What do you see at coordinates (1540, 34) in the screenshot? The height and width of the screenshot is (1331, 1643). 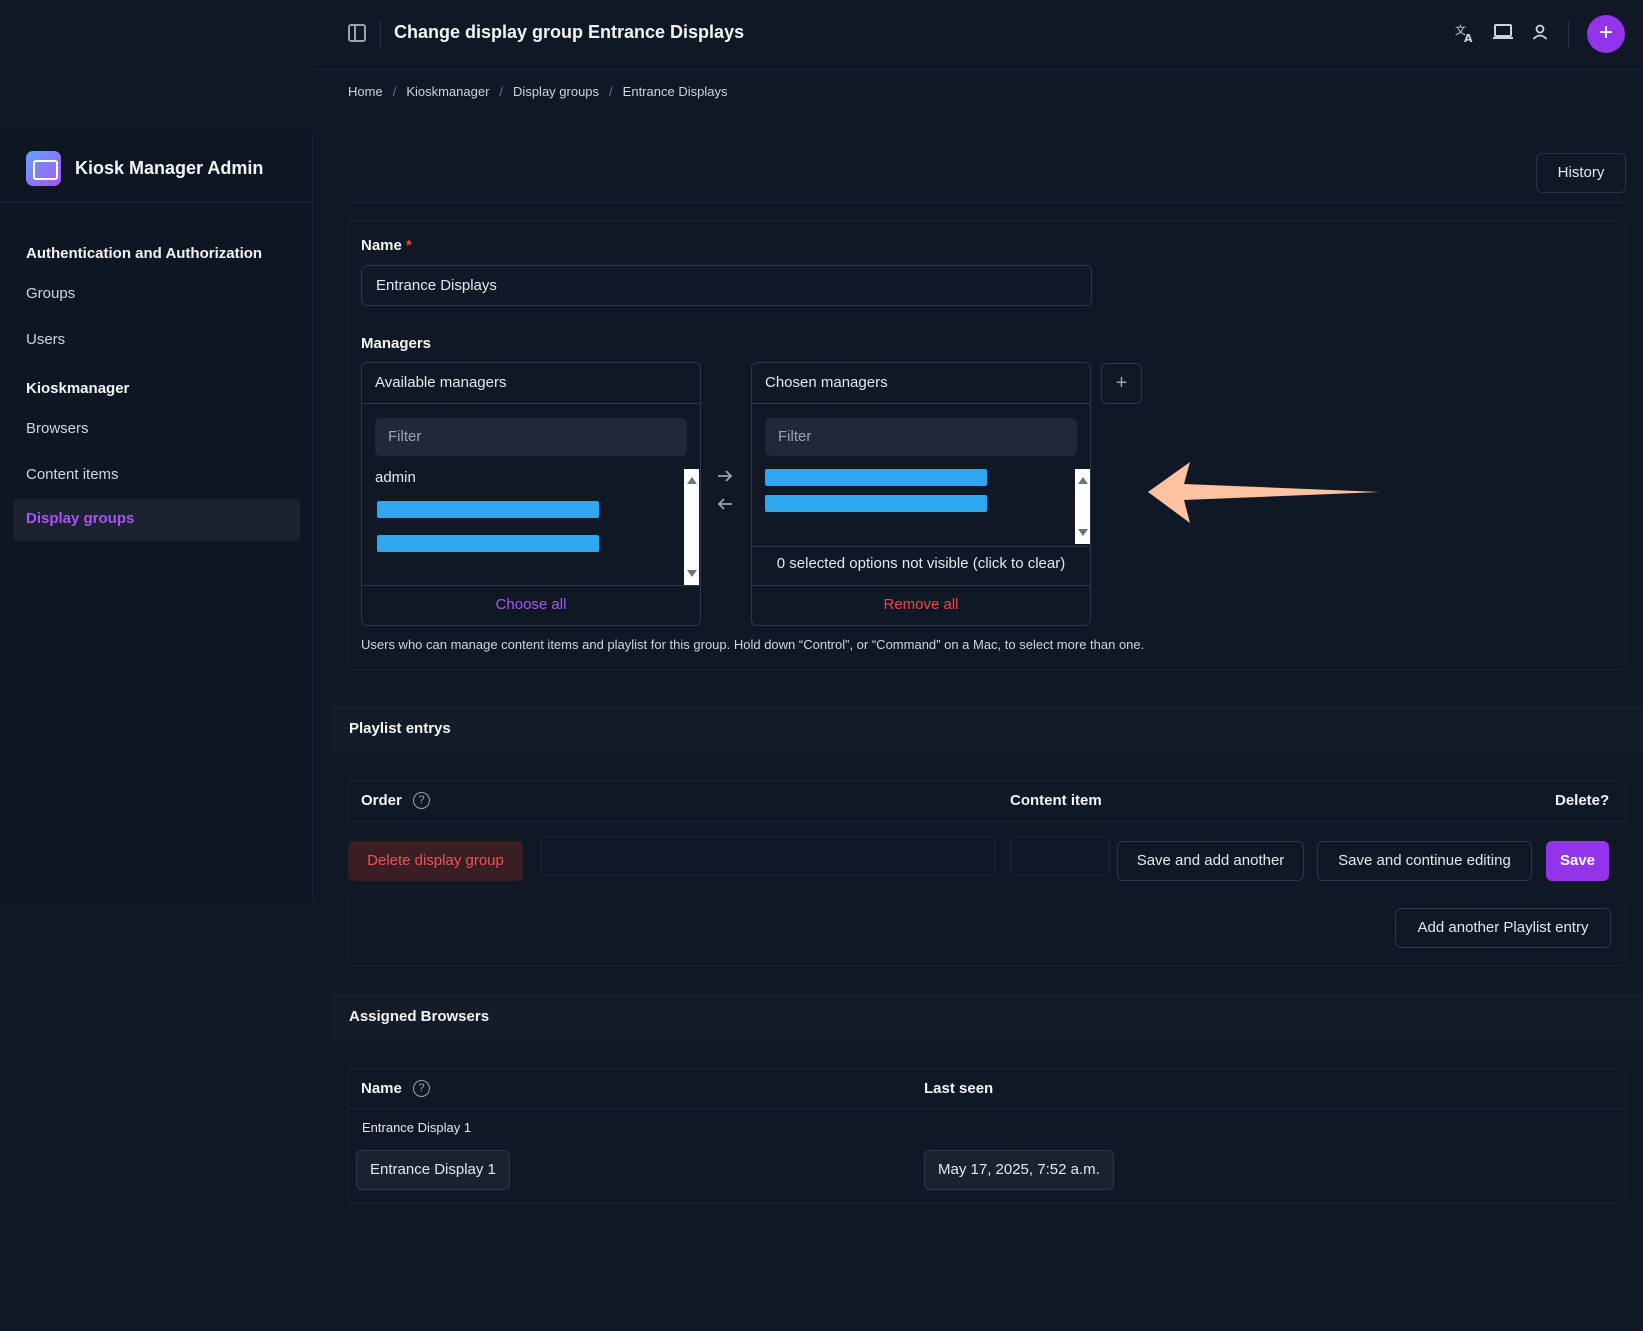 I see `user-icon` at bounding box center [1540, 34].